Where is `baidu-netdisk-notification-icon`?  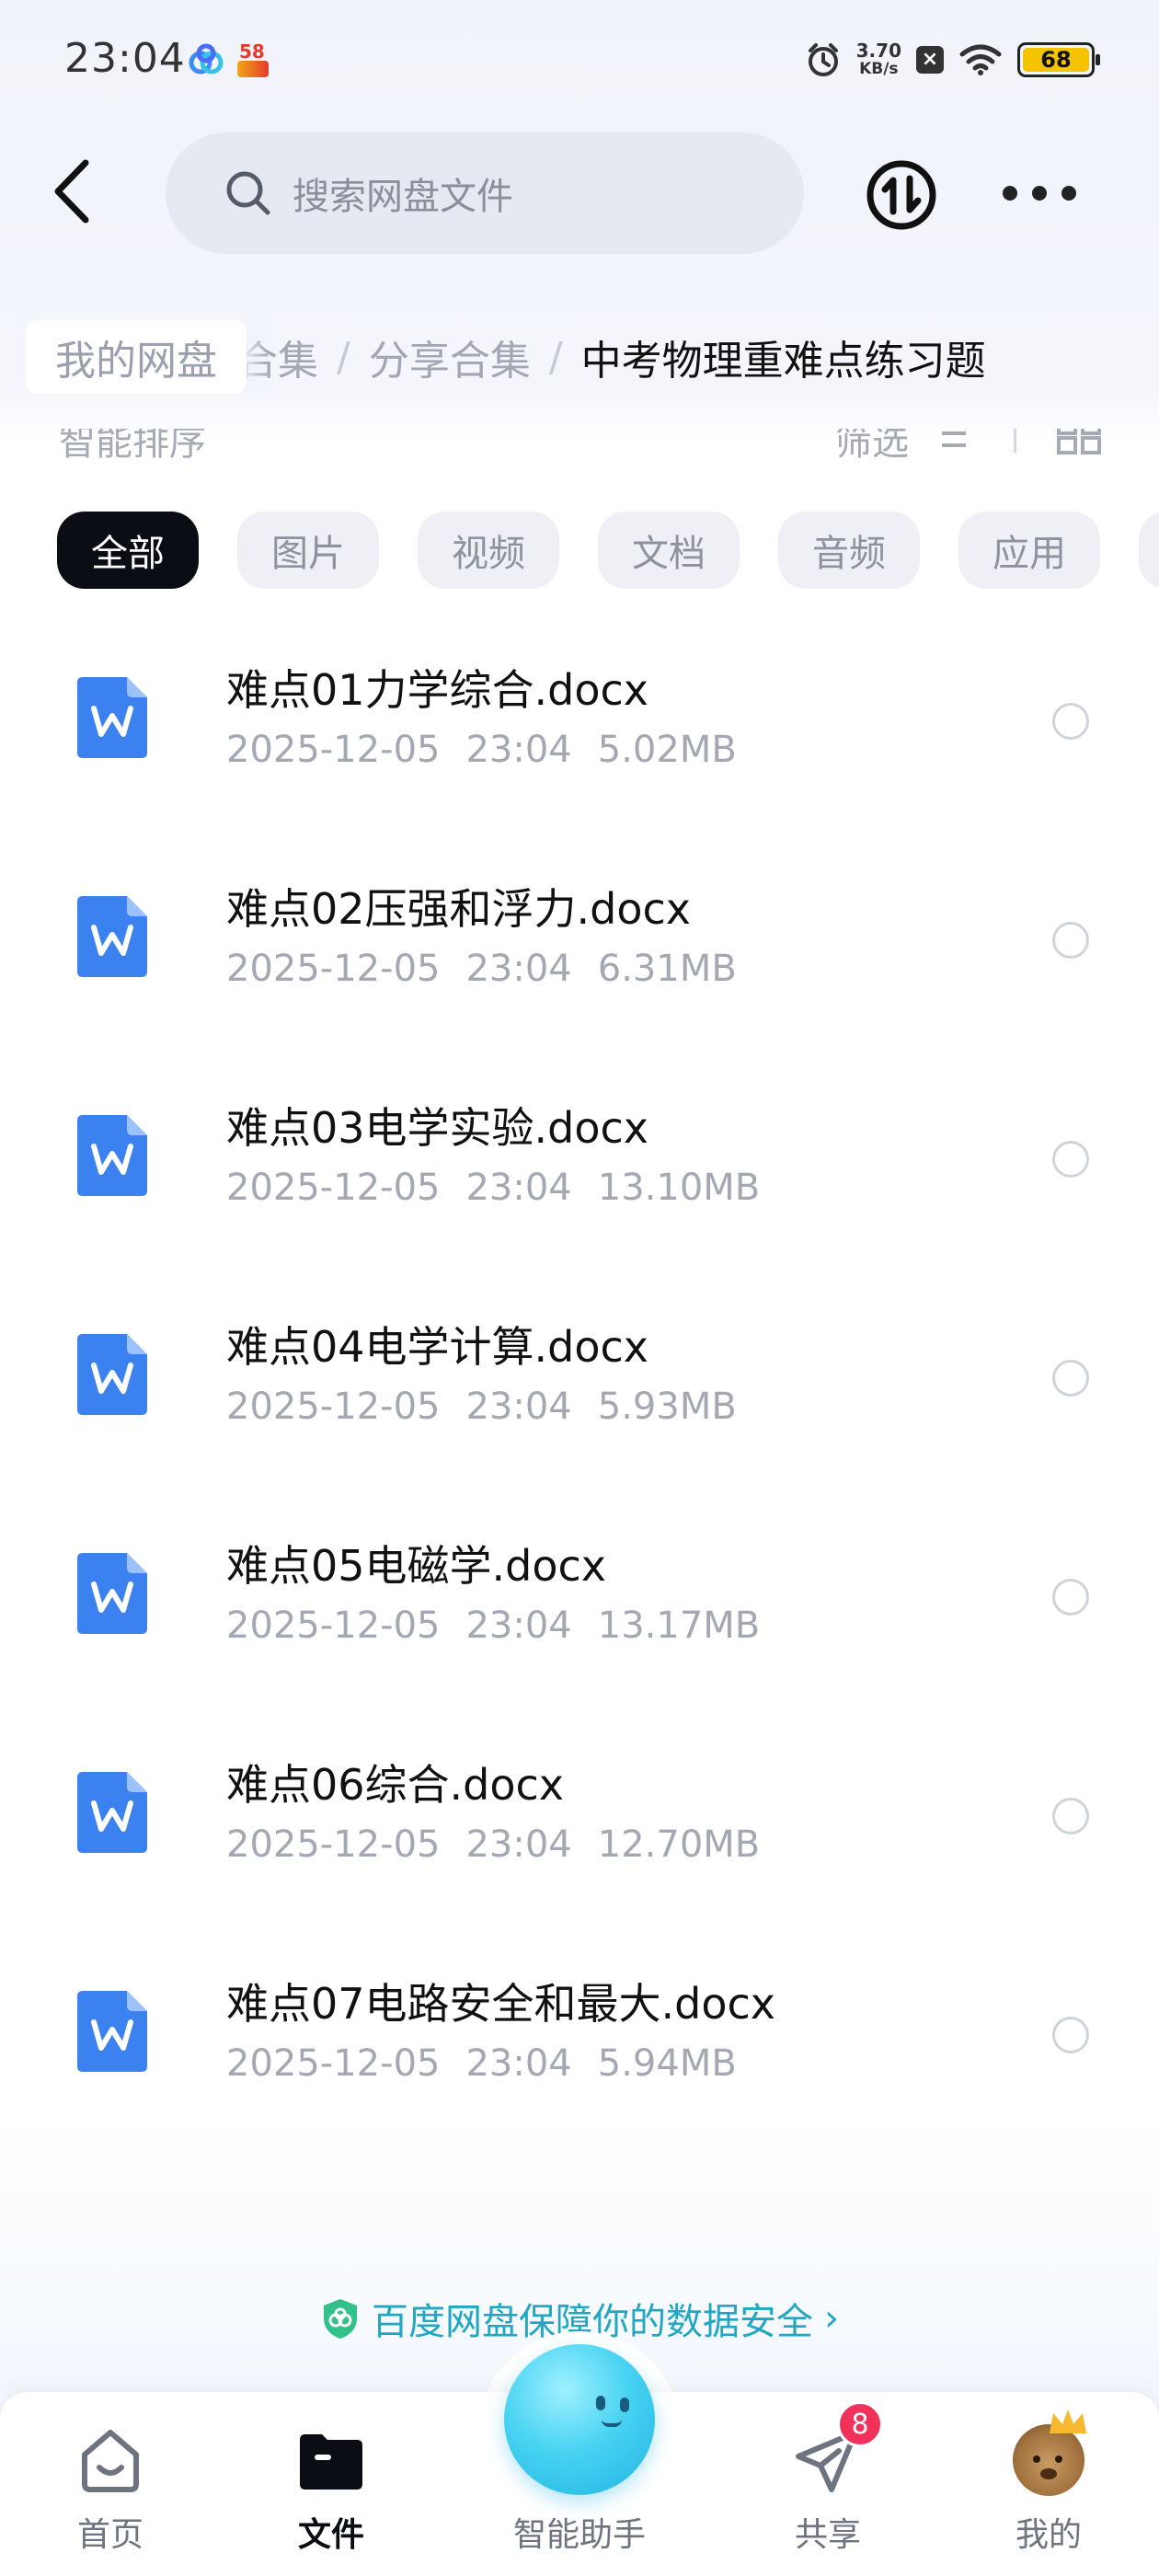
baidu-netdisk-notification-icon is located at coordinates (206, 59).